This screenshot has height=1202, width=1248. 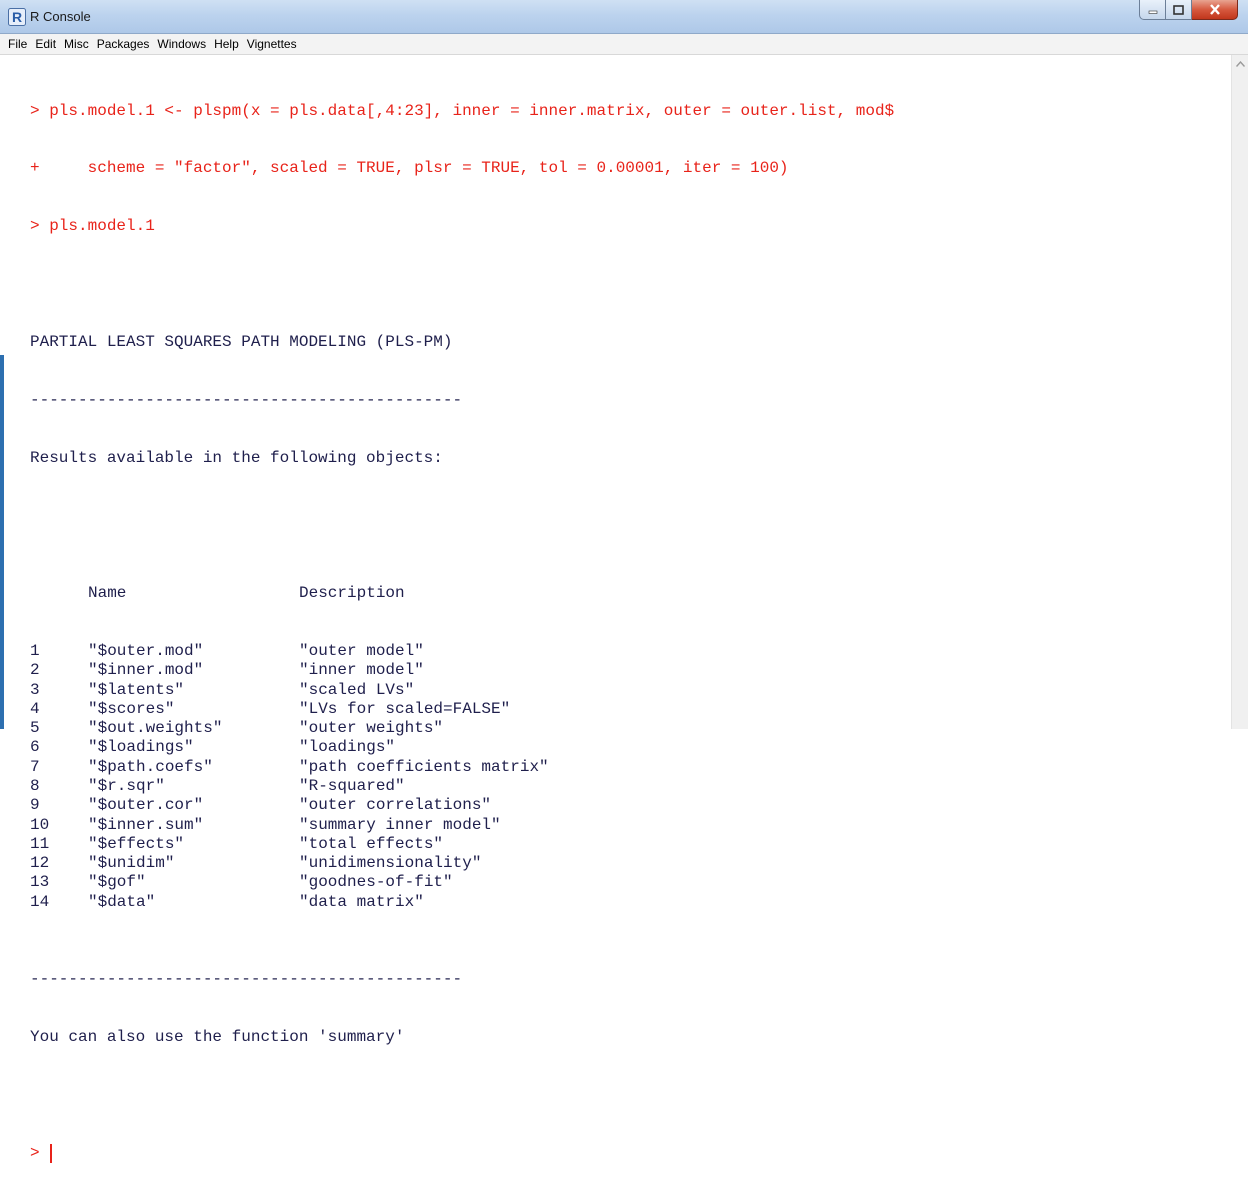 What do you see at coordinates (146, 650) in the screenshot?
I see `row-name: "$outer.mod"` at bounding box center [146, 650].